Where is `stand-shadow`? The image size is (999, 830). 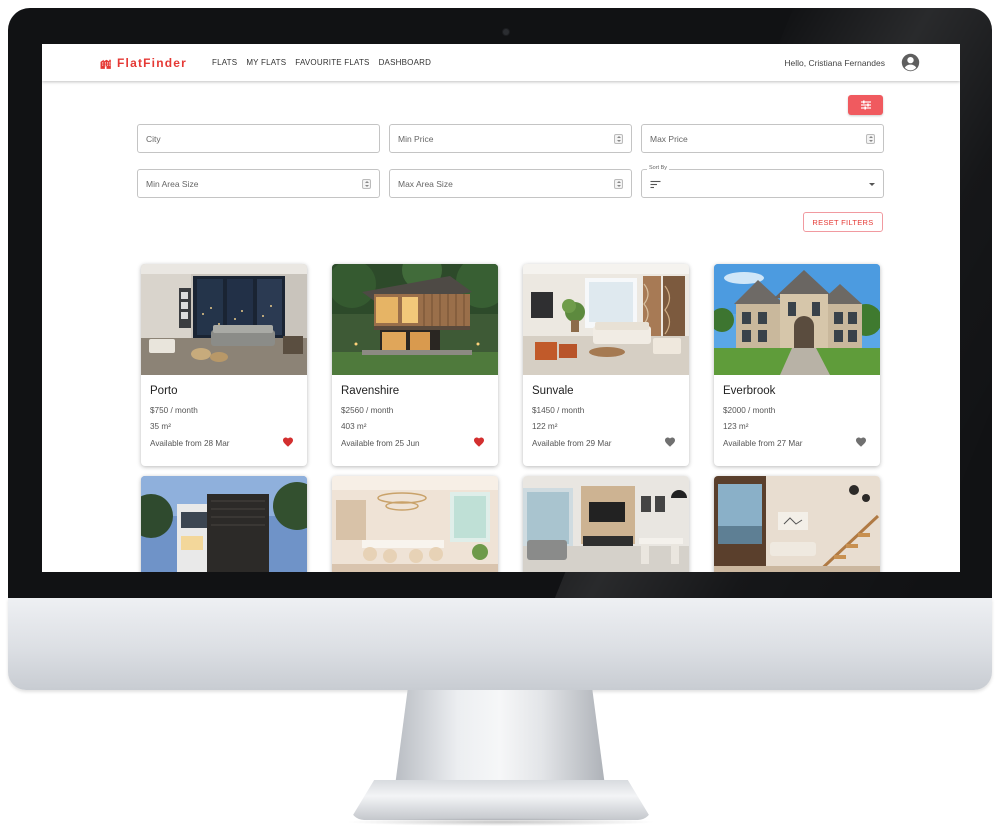 stand-shadow is located at coordinates (501, 822).